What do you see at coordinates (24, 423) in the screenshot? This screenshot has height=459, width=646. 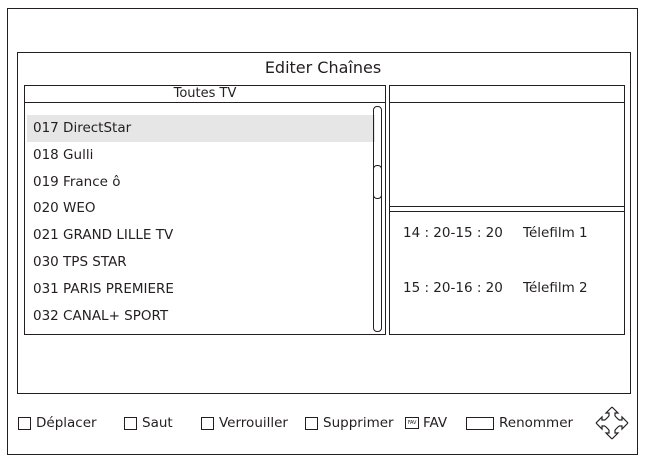 I see `move-key-icon` at bounding box center [24, 423].